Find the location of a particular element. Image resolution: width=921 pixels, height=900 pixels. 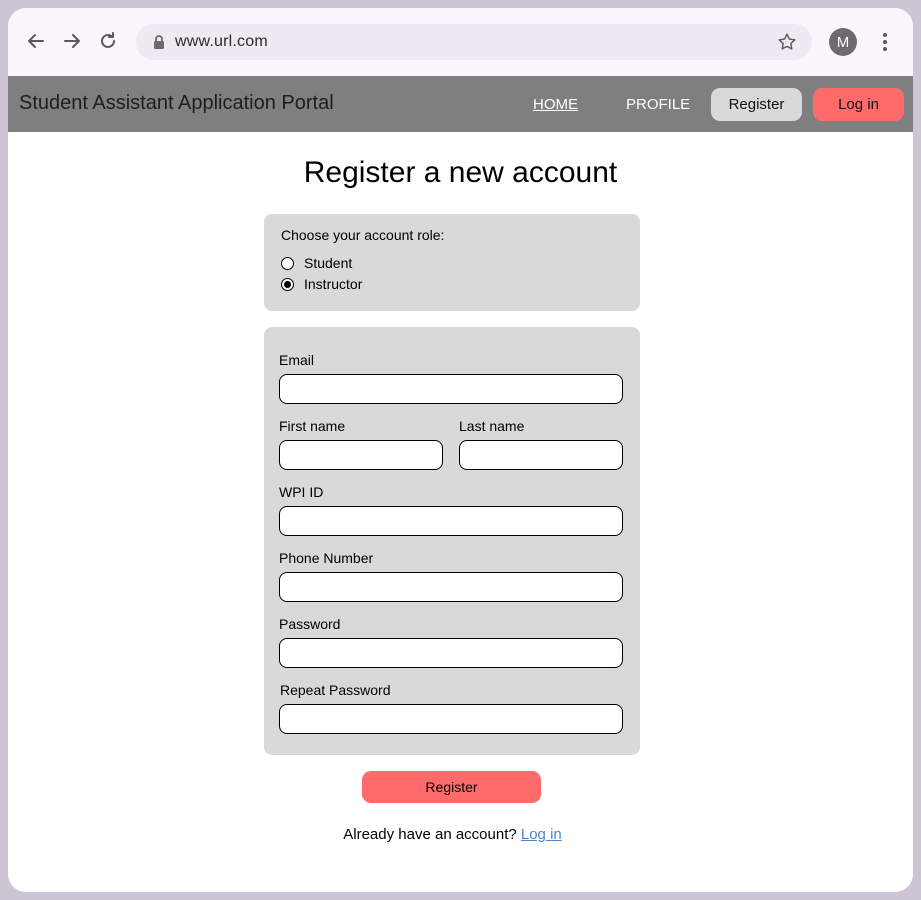

phone-label: Phone Number is located at coordinates (326, 558).